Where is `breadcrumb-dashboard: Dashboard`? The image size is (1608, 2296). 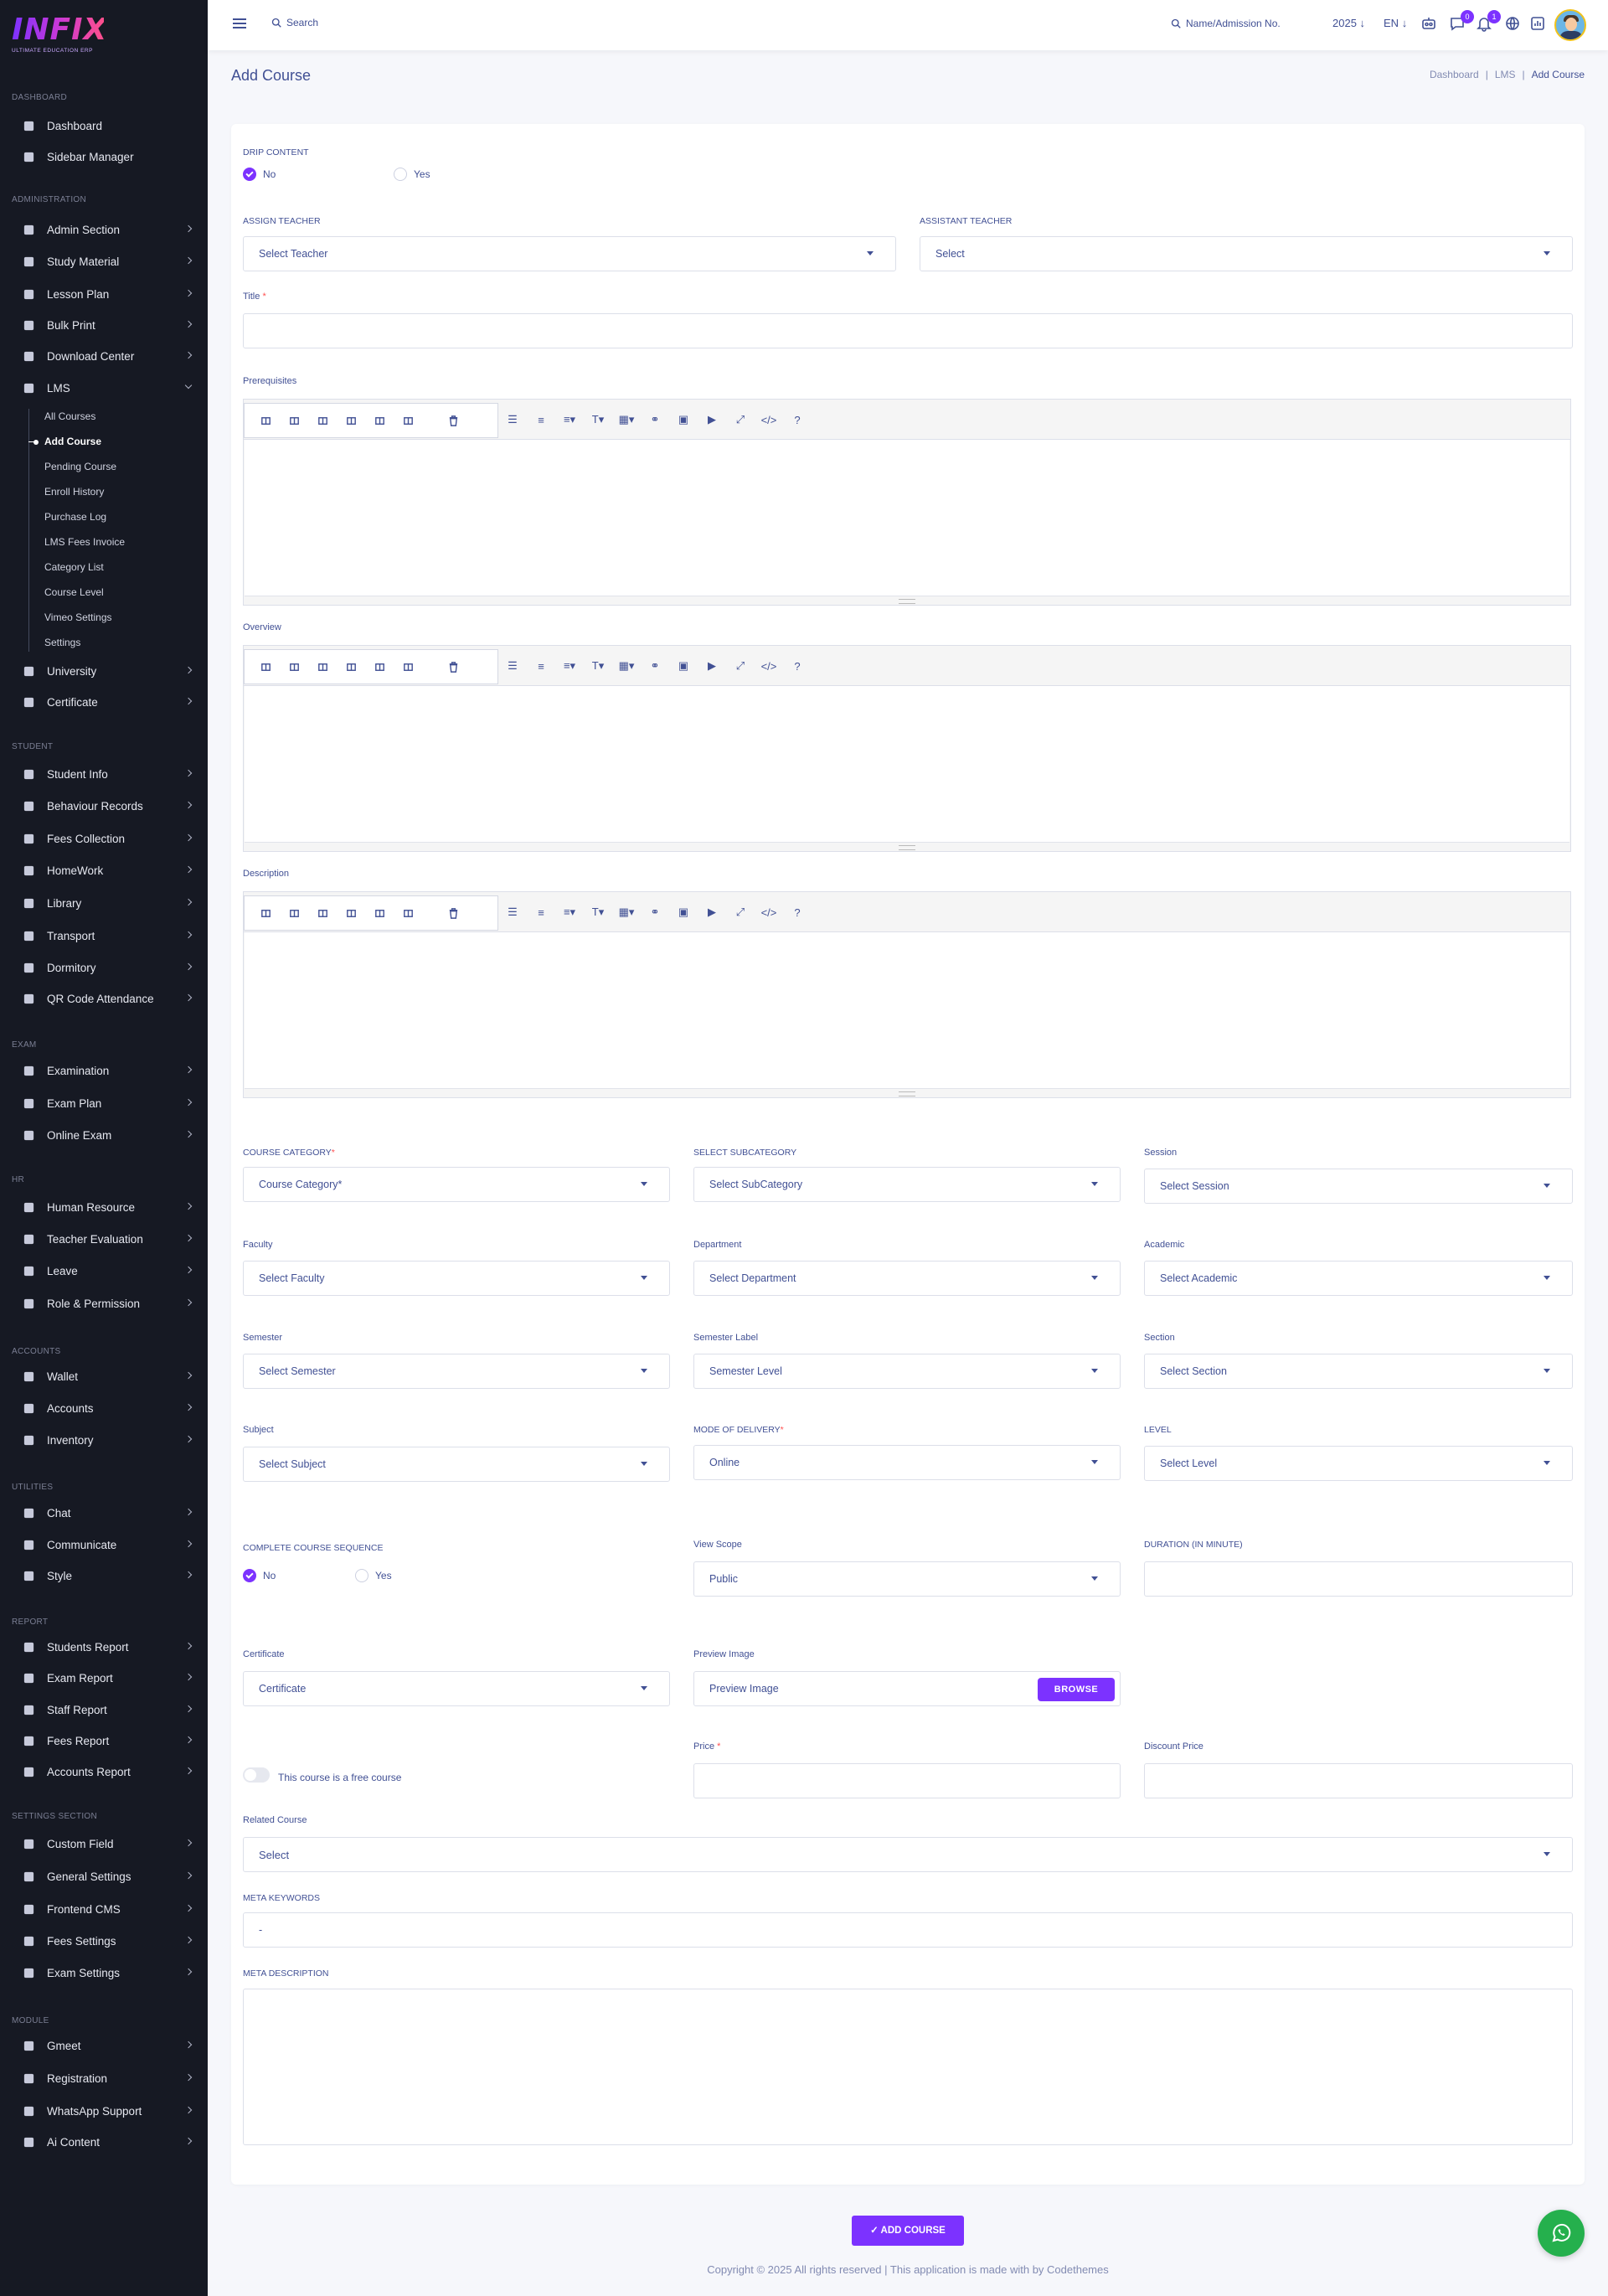
breadcrumb-dashboard: Dashboard is located at coordinates (1454, 74).